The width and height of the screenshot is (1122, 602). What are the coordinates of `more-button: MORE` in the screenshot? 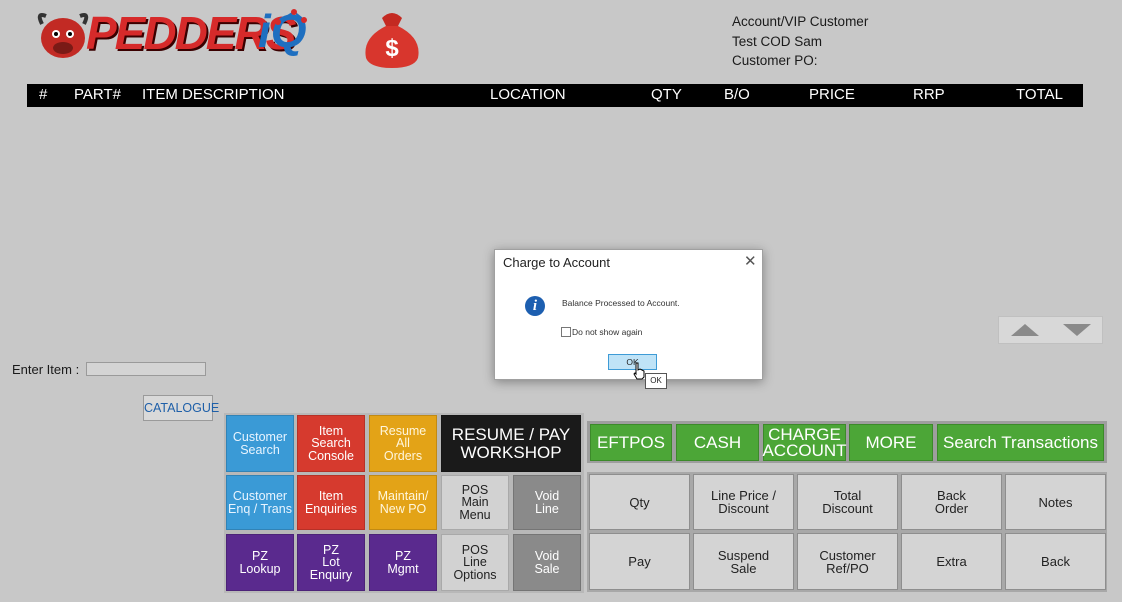 It's located at (891, 442).